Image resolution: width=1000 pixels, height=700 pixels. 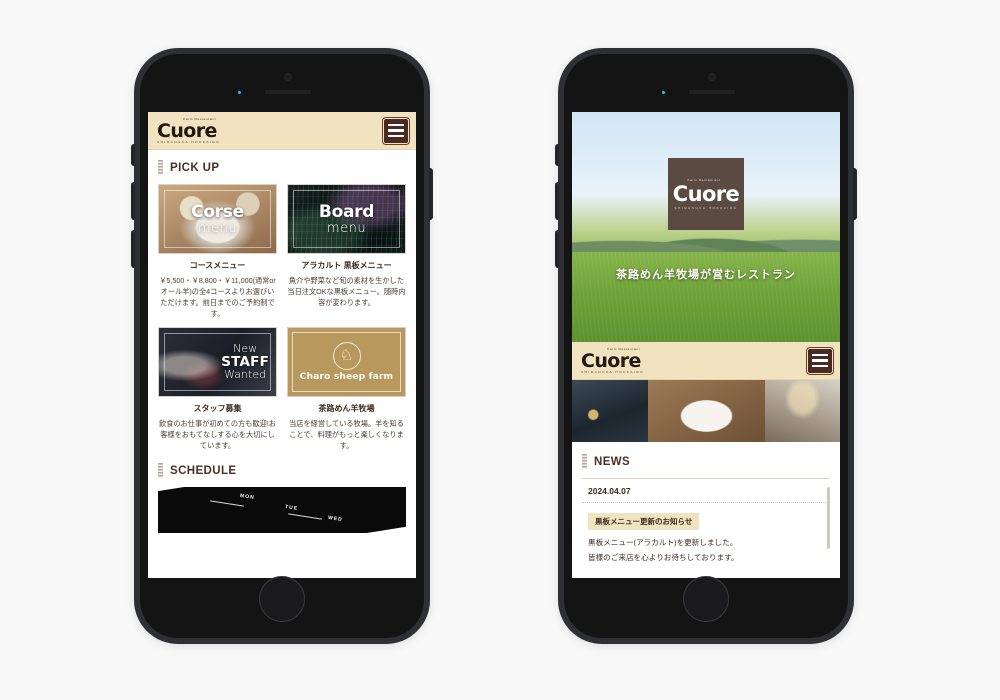 I want to click on board-overlay-main: Board, so click(x=346, y=211).